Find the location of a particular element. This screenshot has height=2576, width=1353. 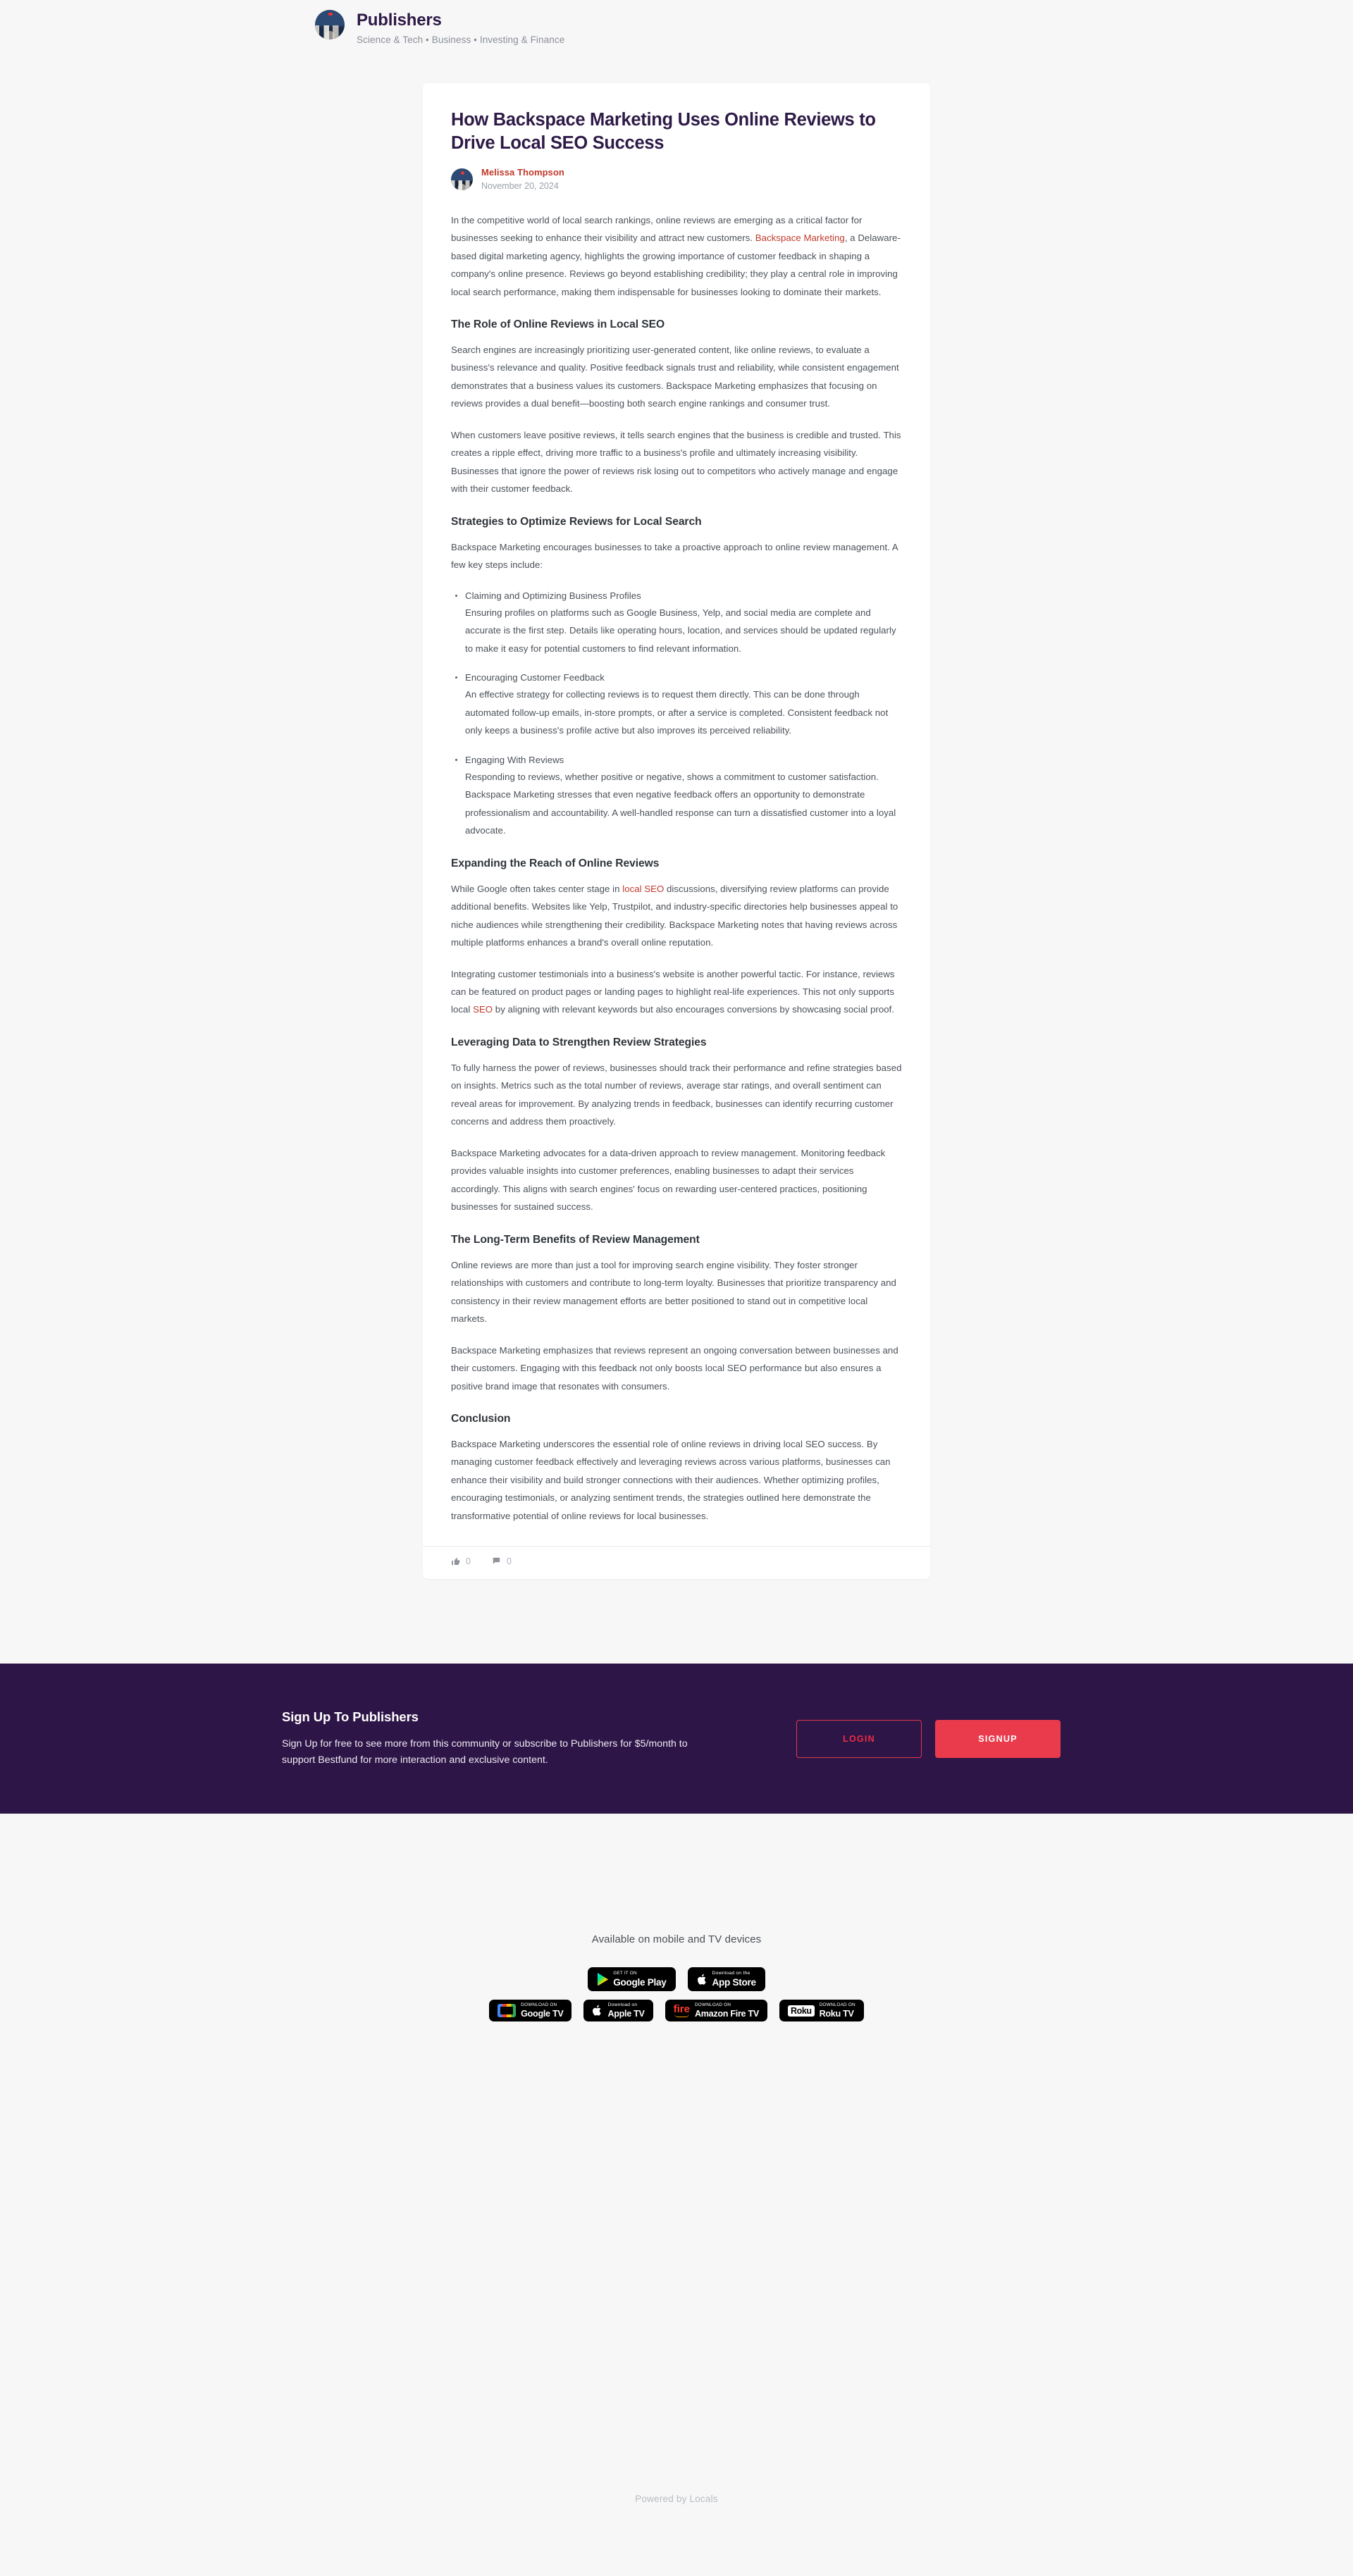

apple-tv-badge: Download on Apple TV is located at coordinates (618, 2011).